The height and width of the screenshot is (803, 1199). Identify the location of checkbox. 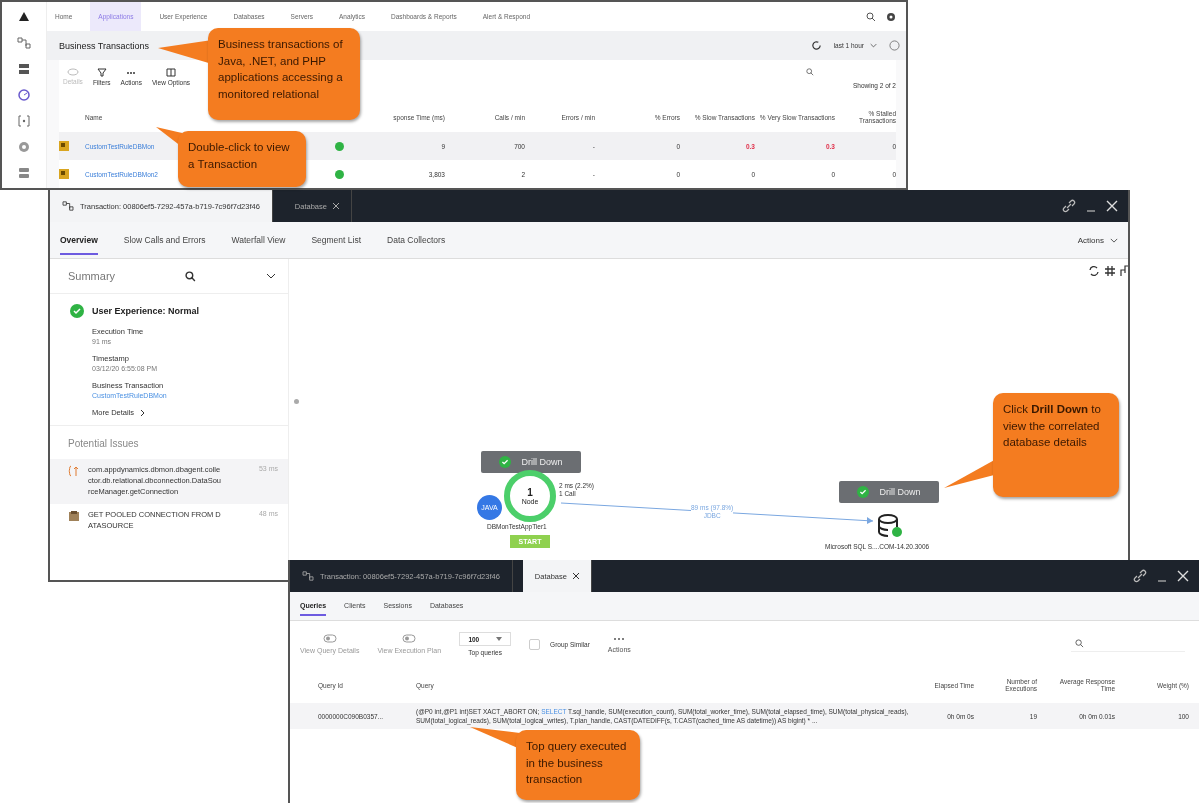
(535, 644).